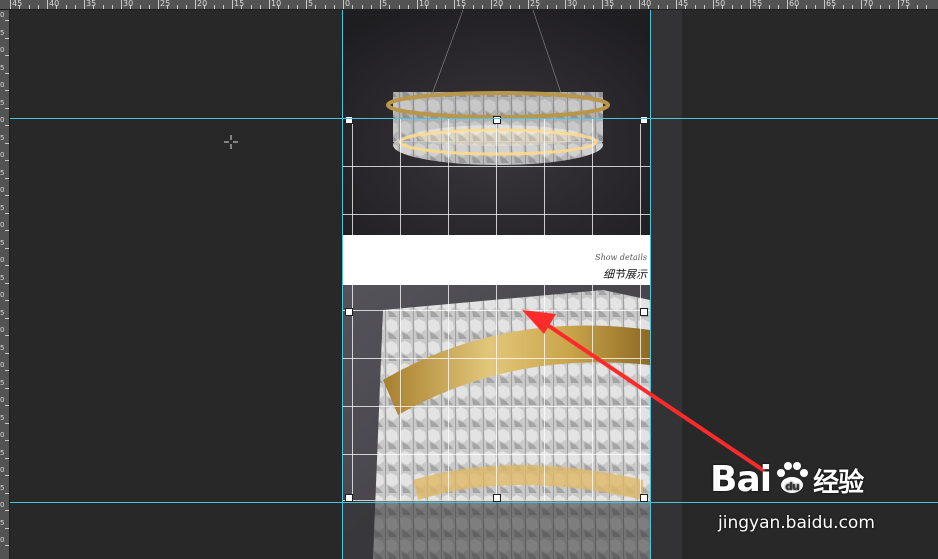  I want to click on vertical-ruler: 0 5 0 5 0 5 0 5 0 5 0 5 0 5 0 5 0 5 0 5 0 5 0 5 0 5 0 5 0 5 0, so click(5, 284).